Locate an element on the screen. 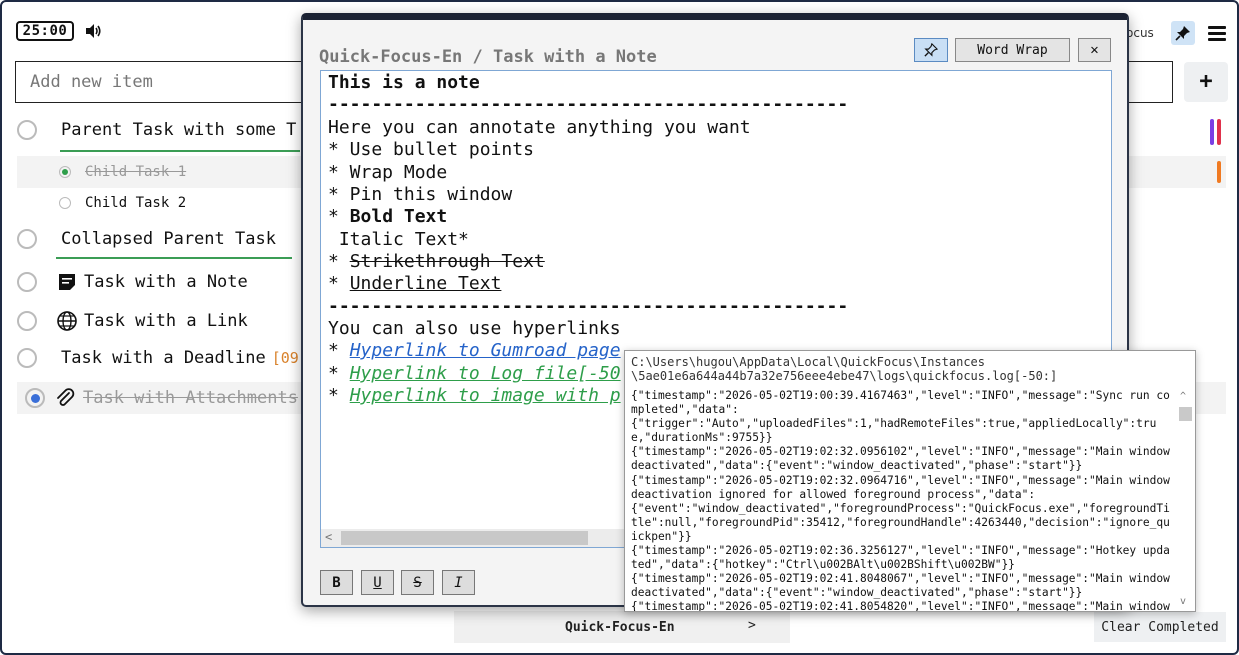 This screenshot has width=1239, height=655. hyperlink-log-file: Hyperlink to Log file[-50 is located at coordinates (485, 373).